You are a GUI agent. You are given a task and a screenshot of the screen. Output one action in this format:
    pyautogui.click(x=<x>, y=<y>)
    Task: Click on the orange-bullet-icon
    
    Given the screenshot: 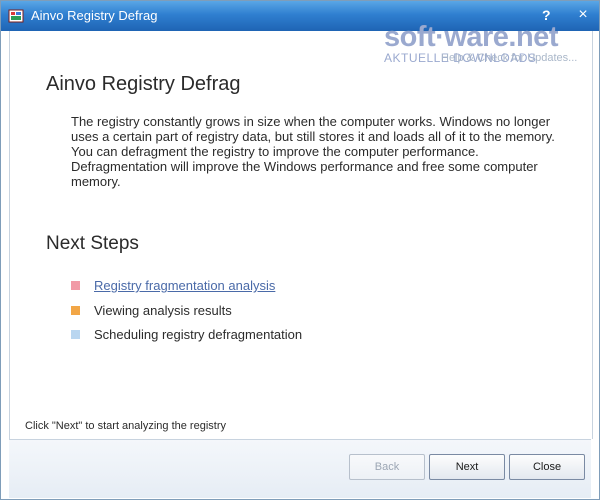 What is the action you would take?
    pyautogui.click(x=75, y=310)
    